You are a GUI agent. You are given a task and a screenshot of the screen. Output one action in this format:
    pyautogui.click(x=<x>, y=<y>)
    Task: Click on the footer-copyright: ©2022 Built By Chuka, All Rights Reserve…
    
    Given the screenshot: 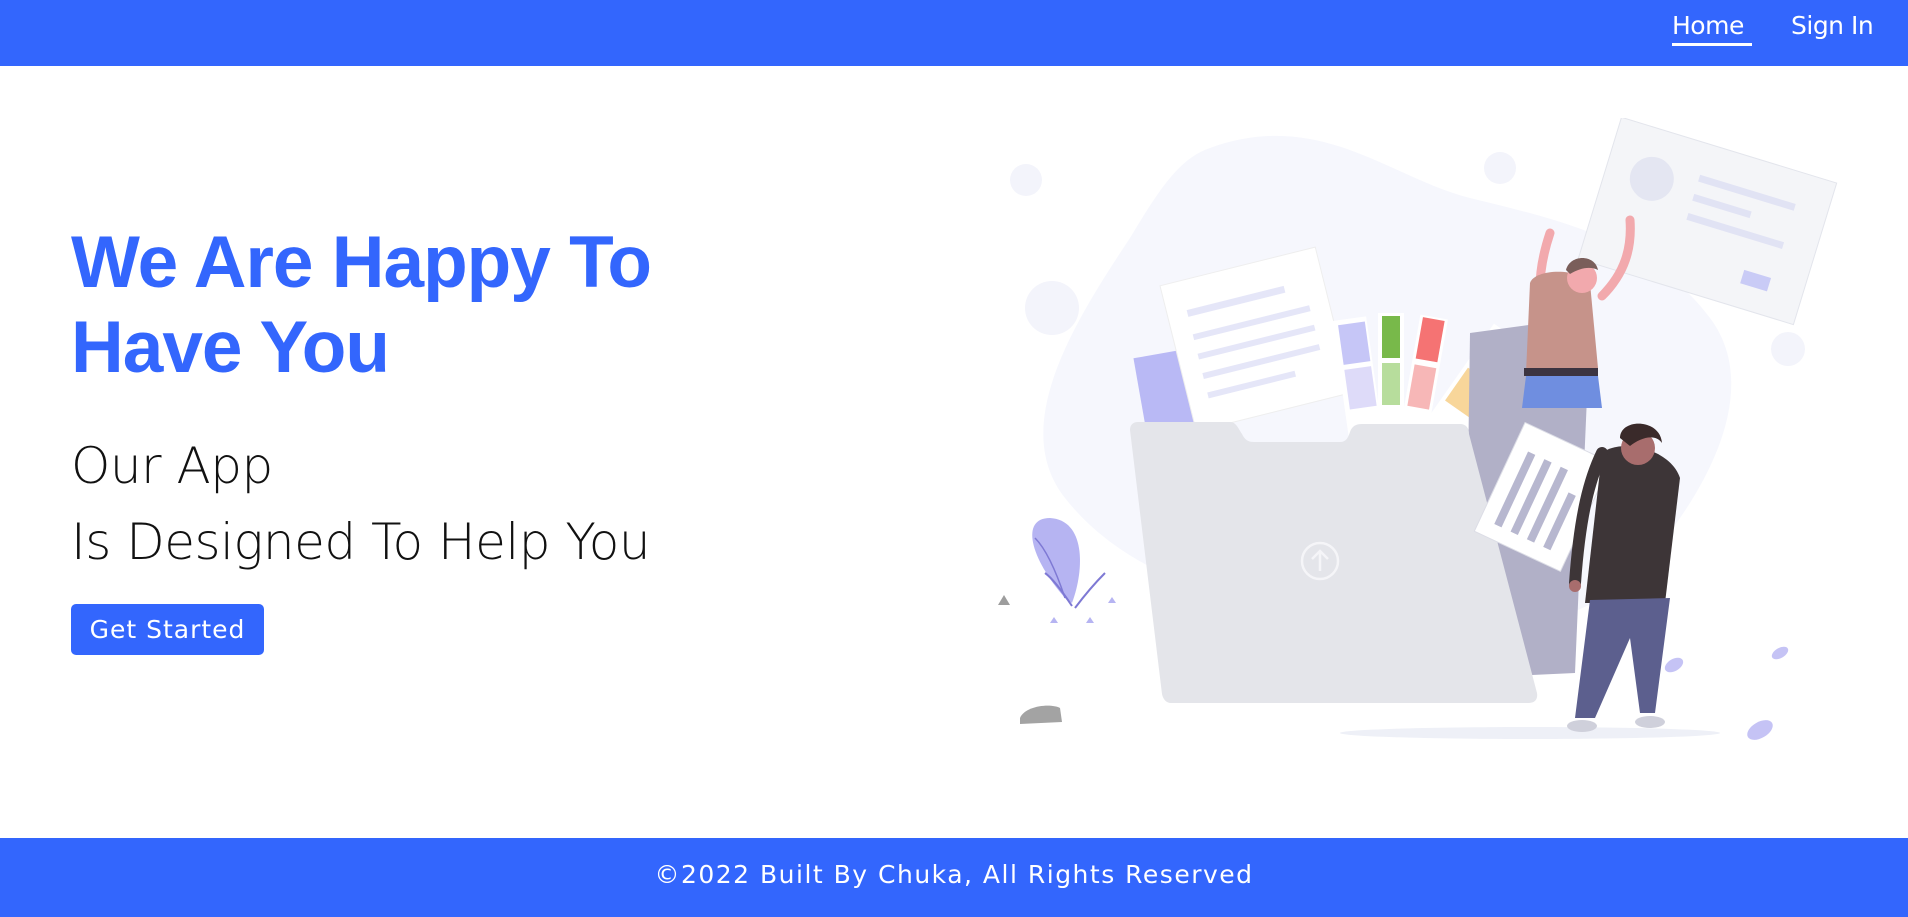 What is the action you would take?
    pyautogui.click(x=954, y=874)
    